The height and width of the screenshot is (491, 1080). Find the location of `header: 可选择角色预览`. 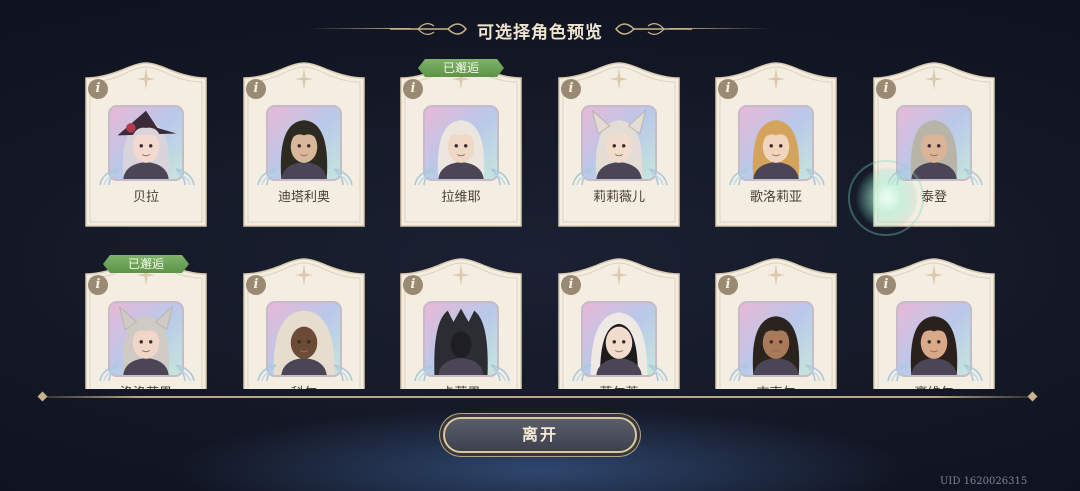

header: 可选择角色预览 is located at coordinates (540, 30).